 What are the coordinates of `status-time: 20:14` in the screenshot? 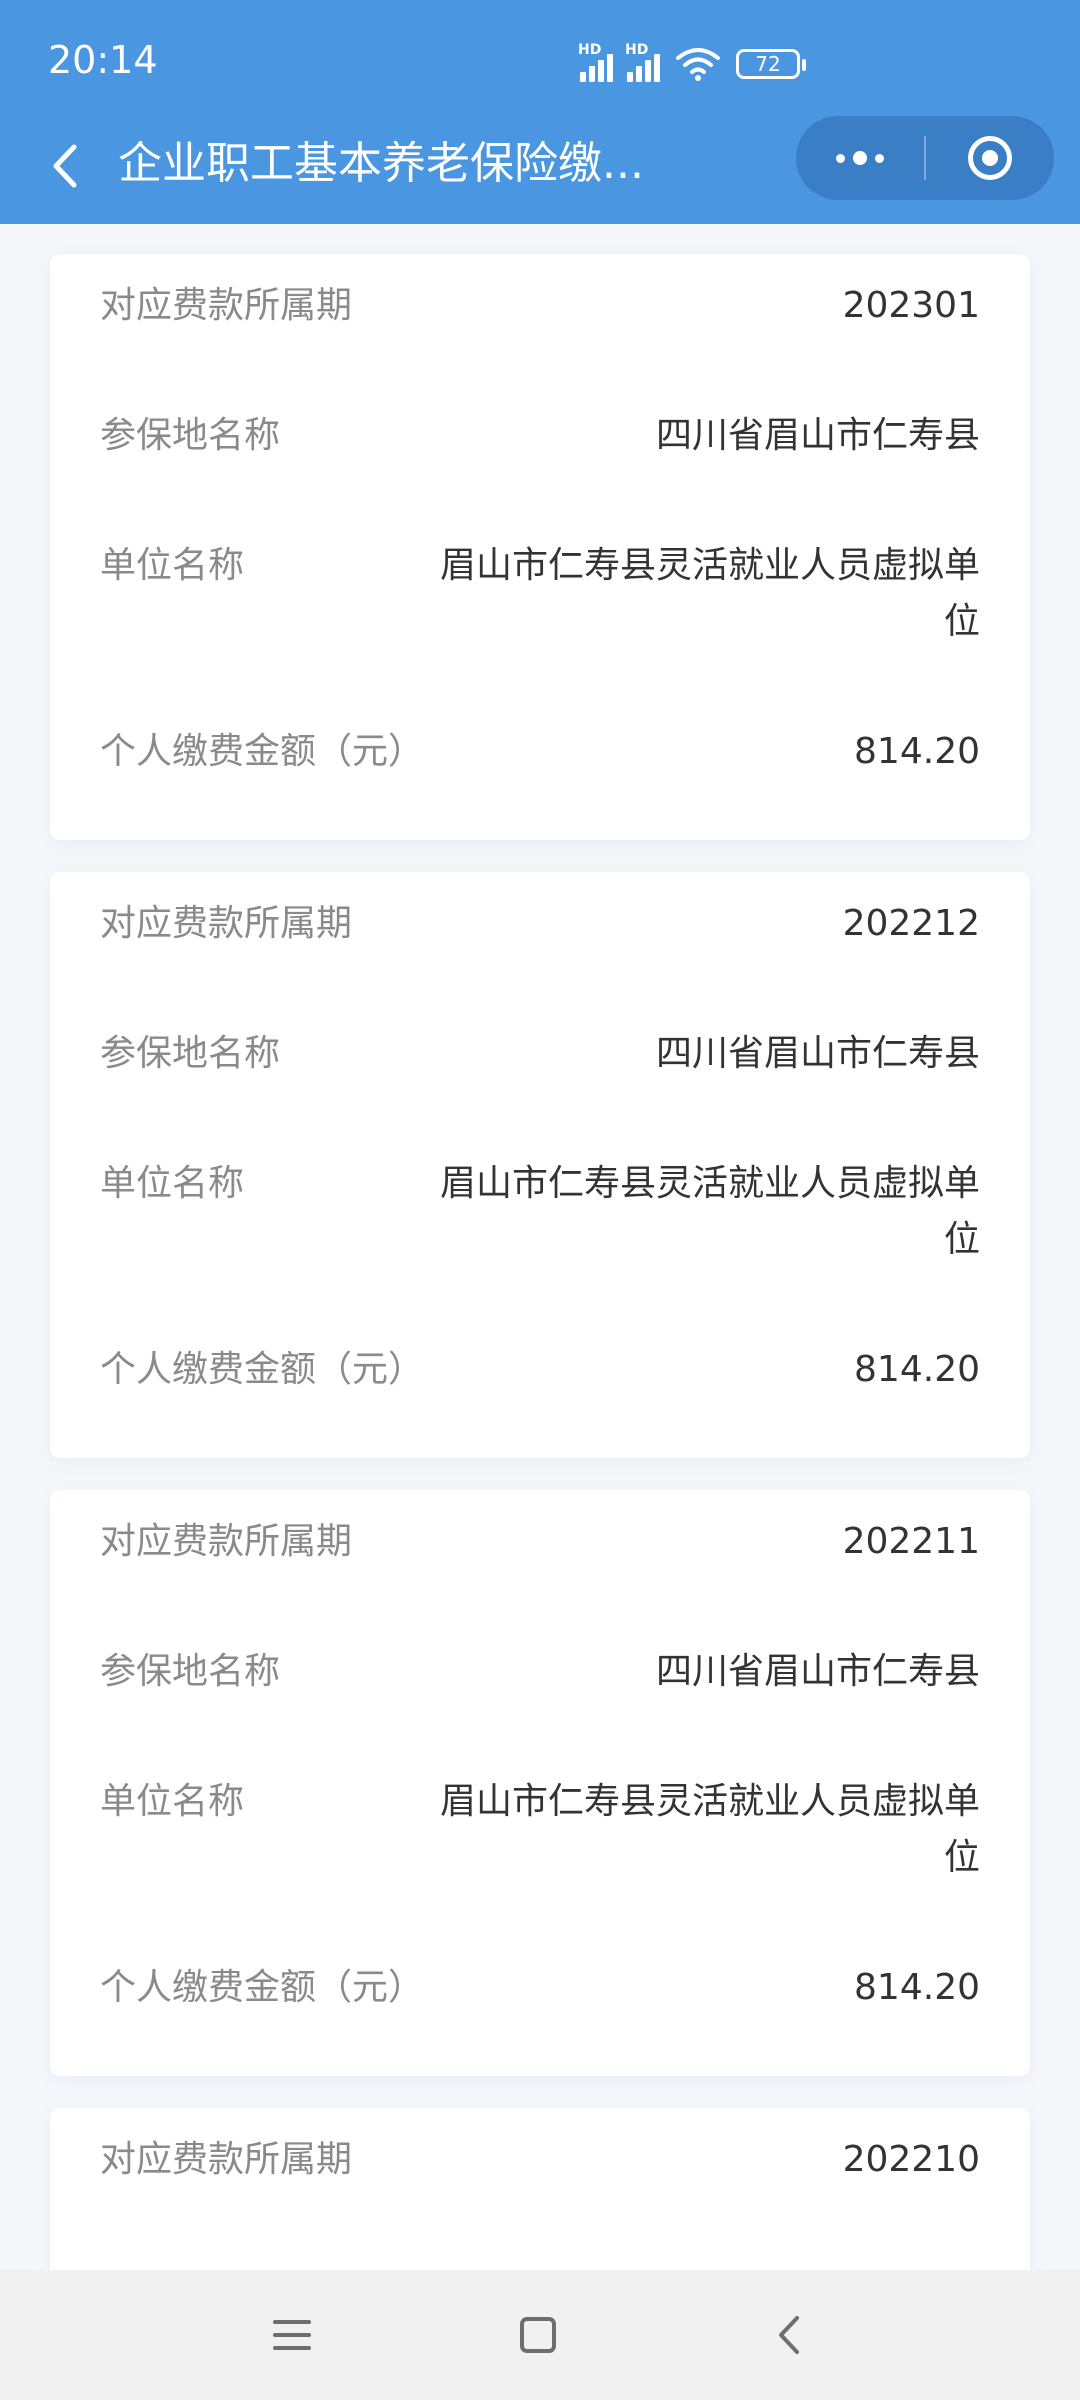 It's located at (103, 60).